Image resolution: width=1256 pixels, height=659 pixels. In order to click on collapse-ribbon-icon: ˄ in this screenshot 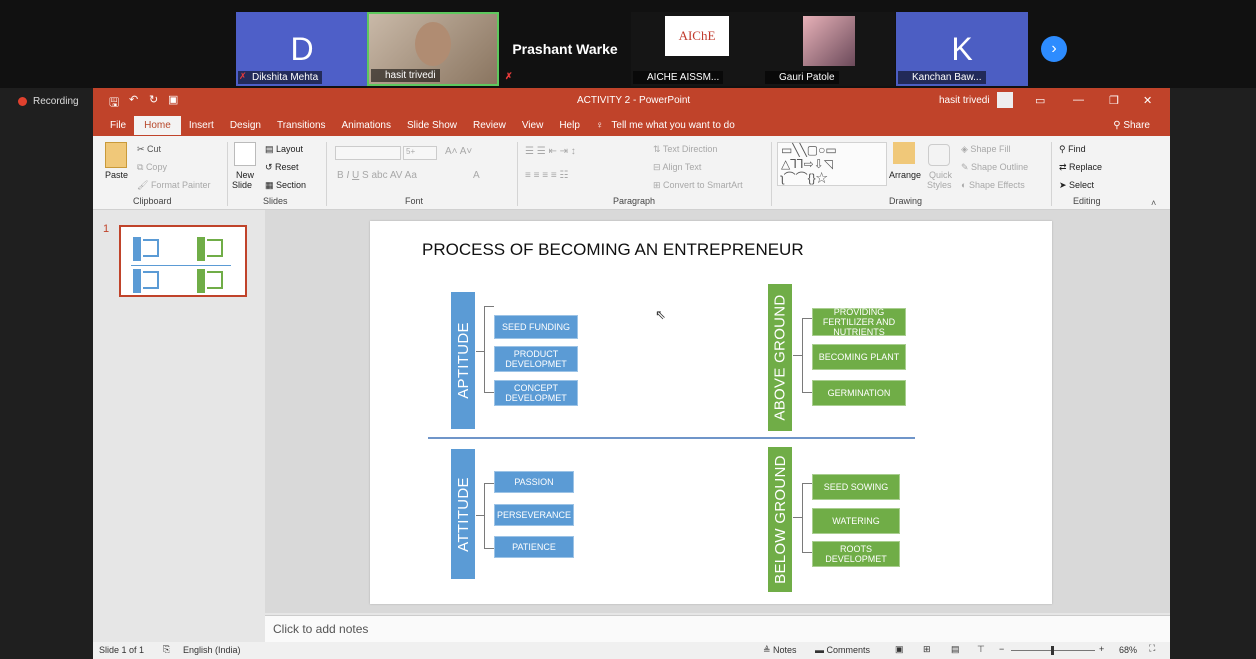, I will do `click(1153, 203)`.